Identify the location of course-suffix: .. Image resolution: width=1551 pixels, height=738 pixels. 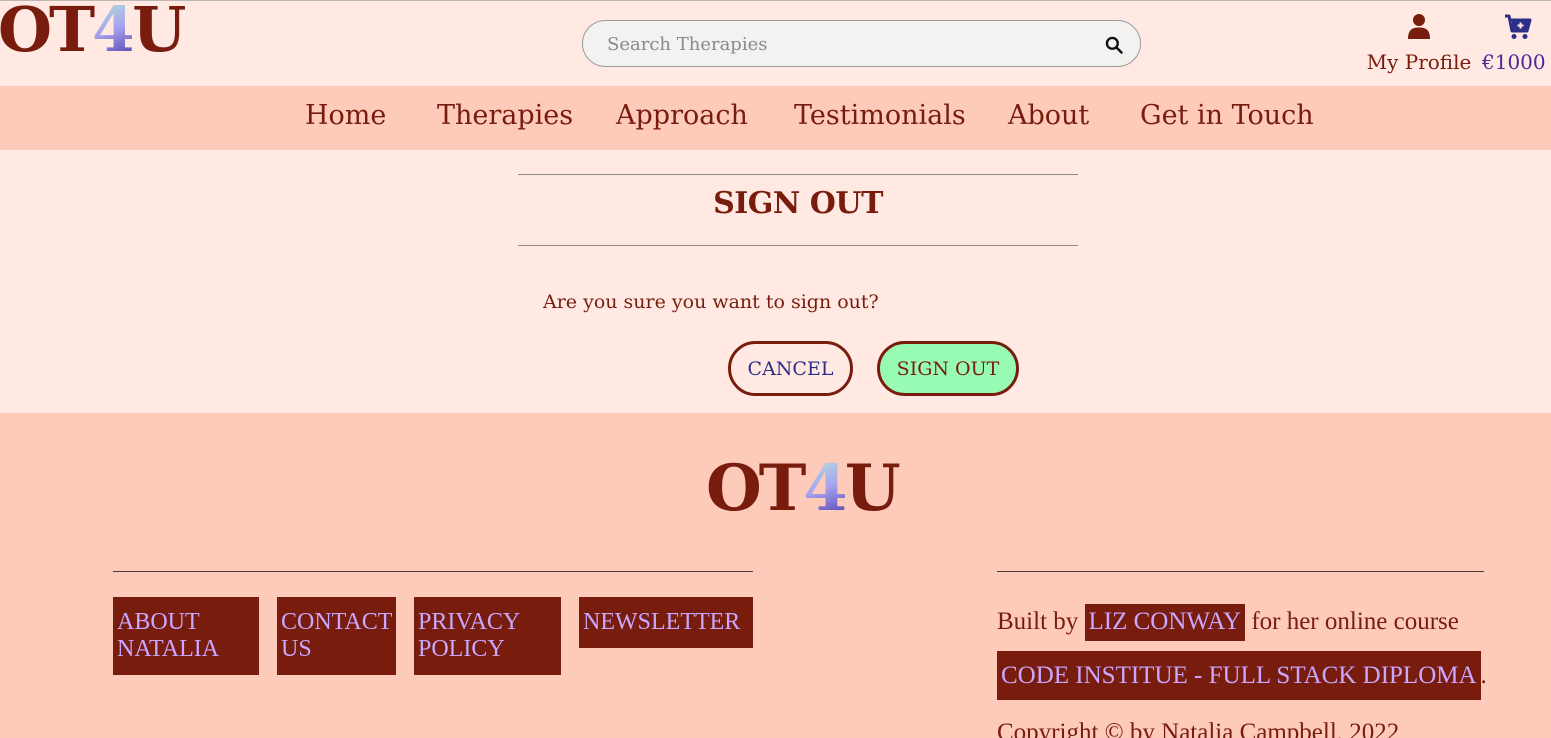
(1483, 675).